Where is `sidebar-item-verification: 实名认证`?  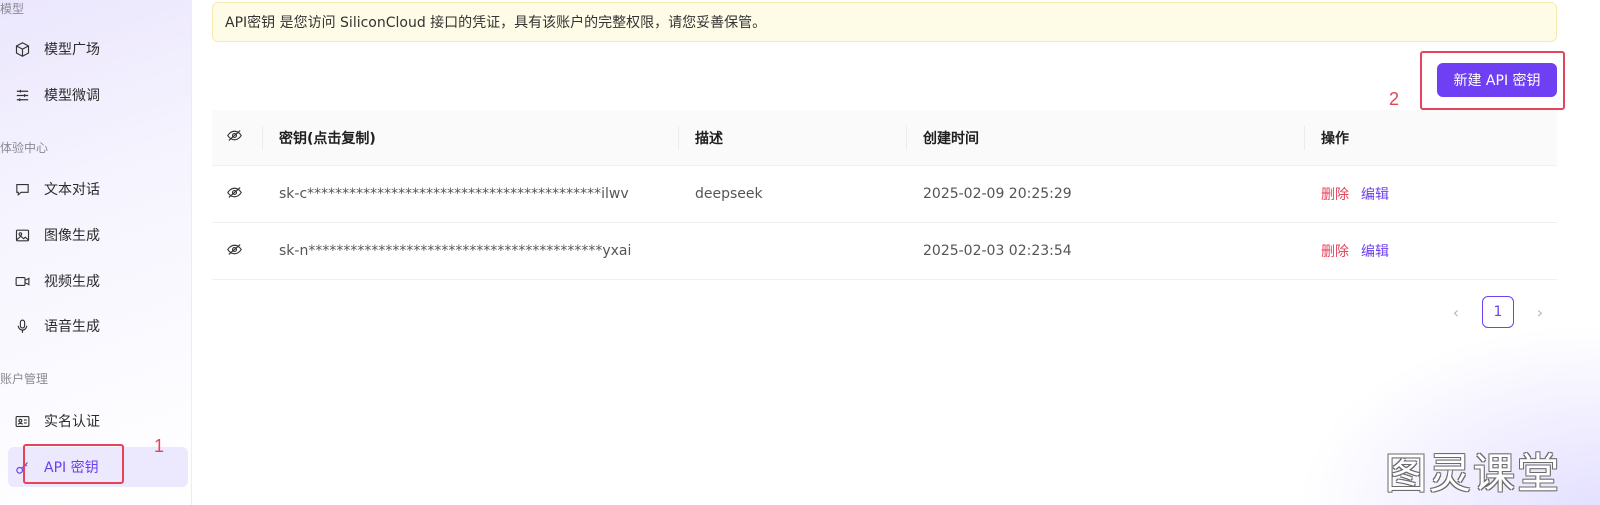
sidebar-item-verification: 实名认证 is located at coordinates (98, 421).